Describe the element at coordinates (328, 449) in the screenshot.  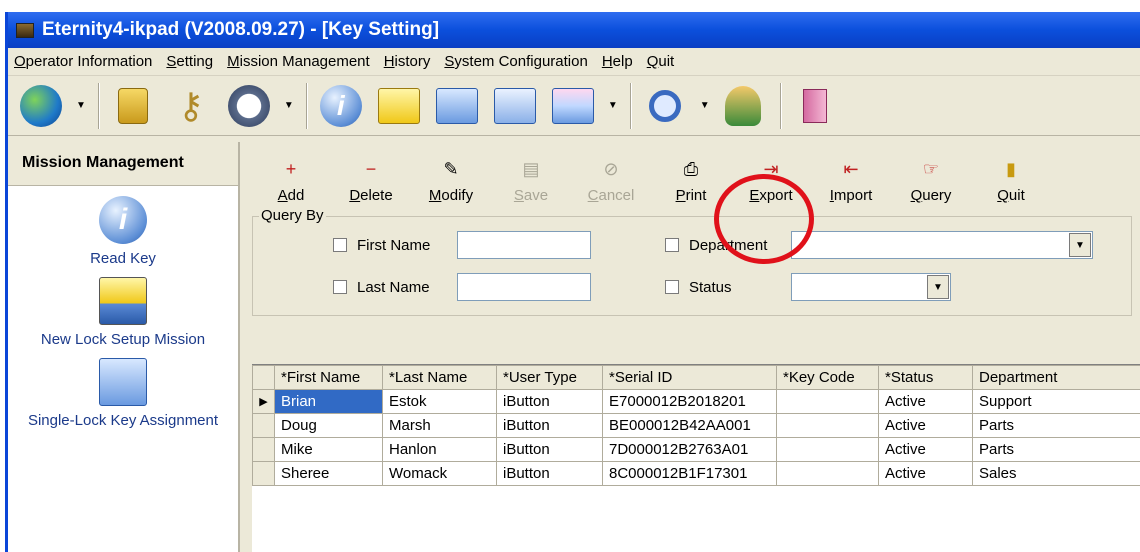
I see `table-cell: Mike` at that location.